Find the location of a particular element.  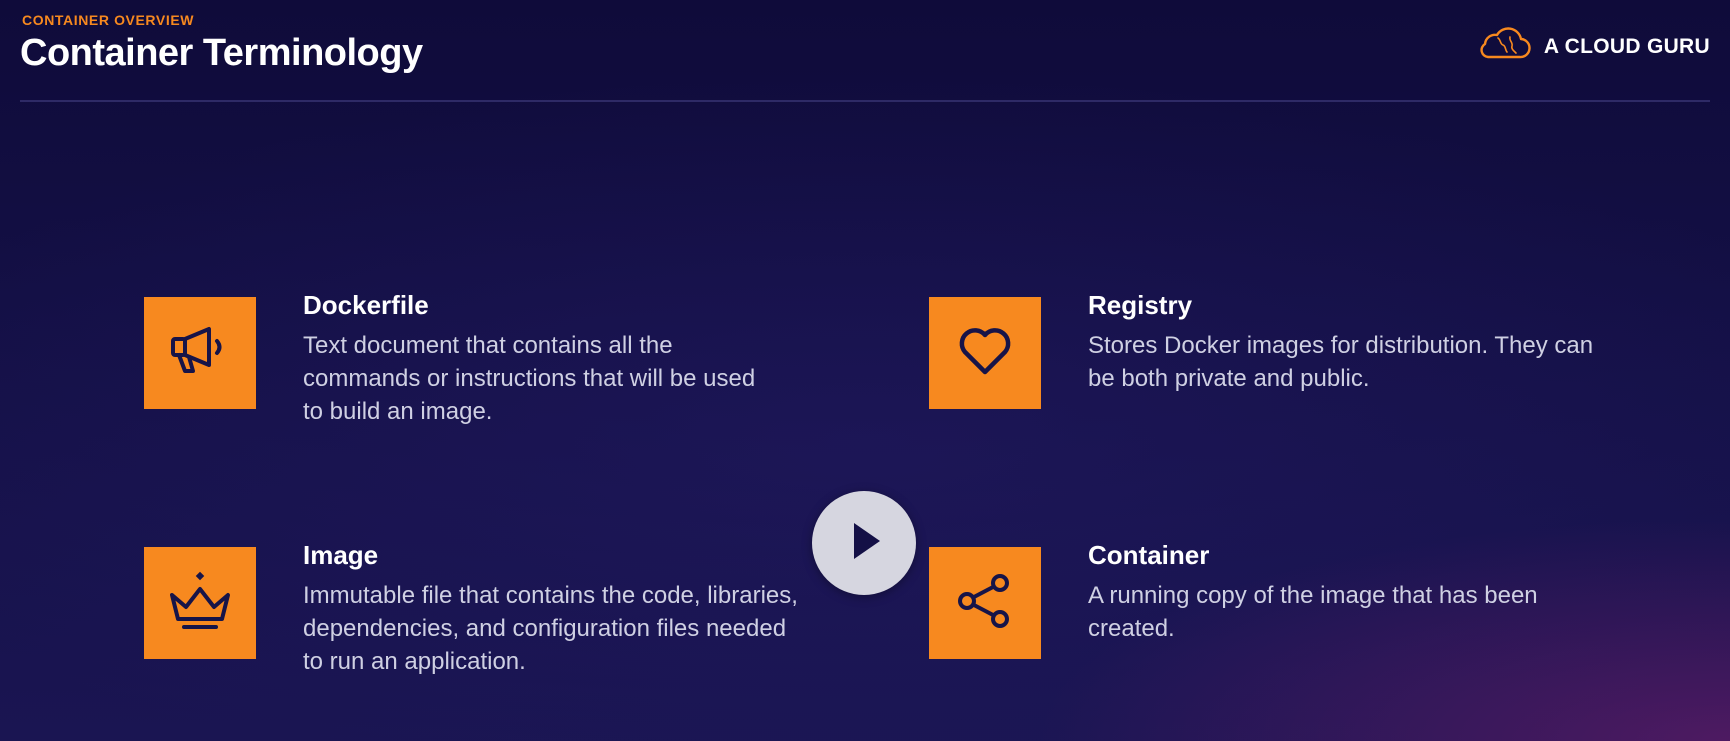

crown-icon is located at coordinates (200, 603).